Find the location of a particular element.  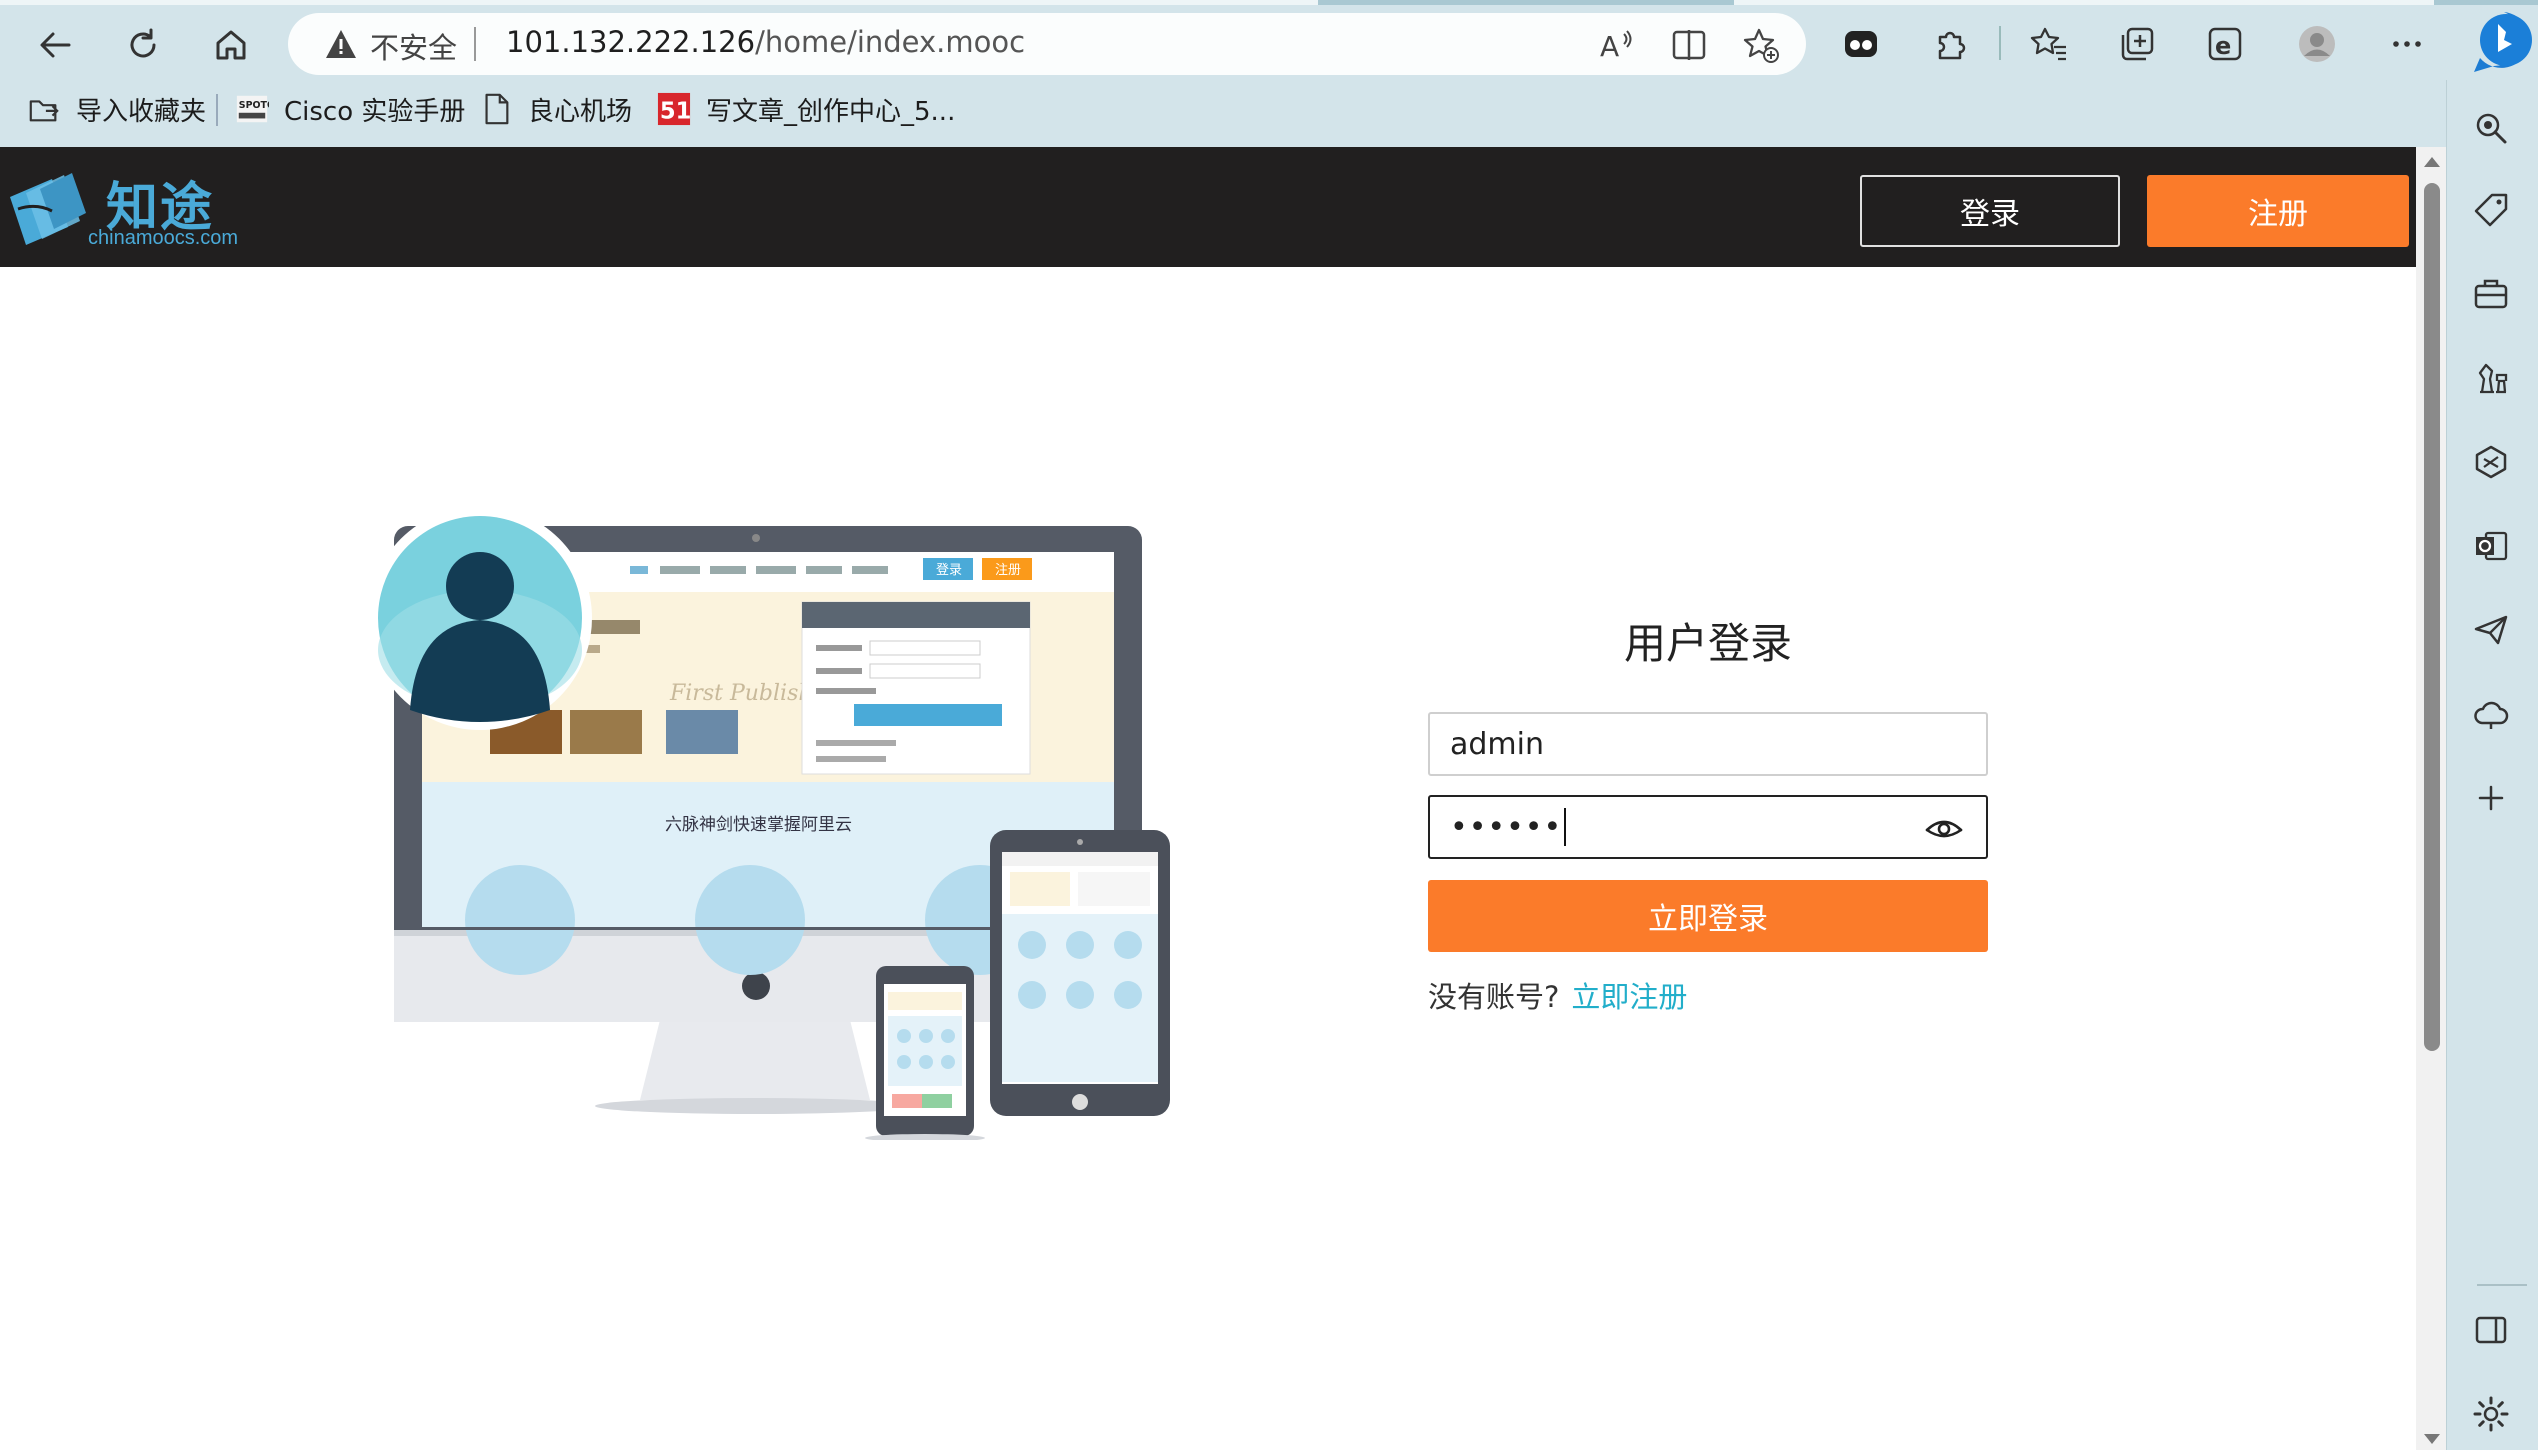

bookmark-label: 导入收藏夹 is located at coordinates (141, 111).